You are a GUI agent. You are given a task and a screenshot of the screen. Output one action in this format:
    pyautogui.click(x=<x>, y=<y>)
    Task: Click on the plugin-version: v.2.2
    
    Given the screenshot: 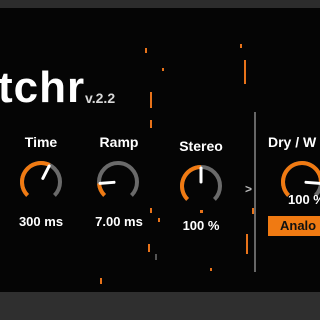 What is the action you would take?
    pyautogui.click(x=100, y=98)
    